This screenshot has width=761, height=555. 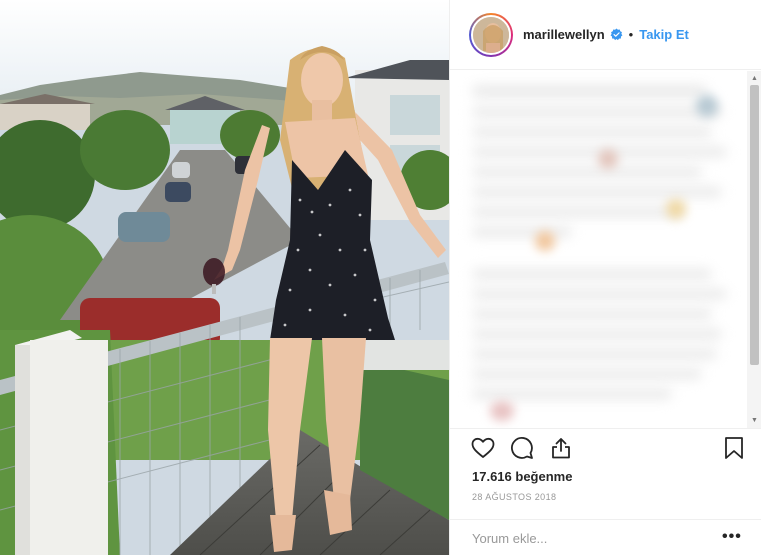 I want to click on post-header: marillewellyn • Takip Et, so click(x=605, y=35).